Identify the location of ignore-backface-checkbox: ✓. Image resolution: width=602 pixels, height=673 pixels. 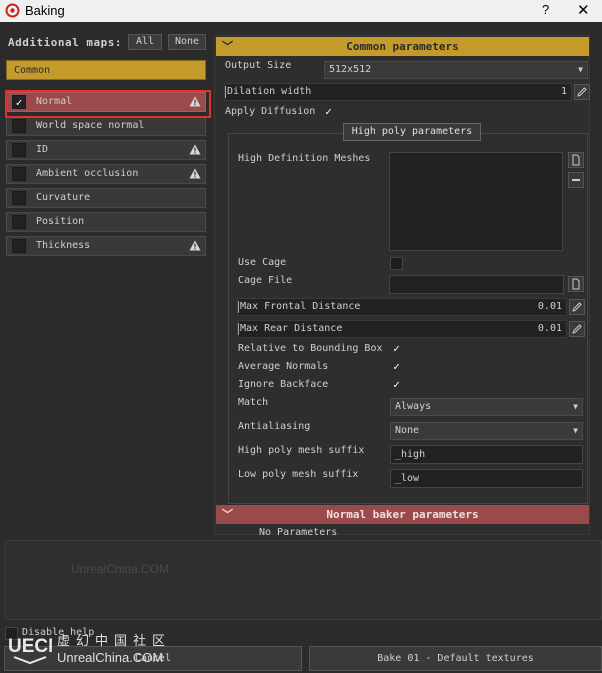
(396, 385).